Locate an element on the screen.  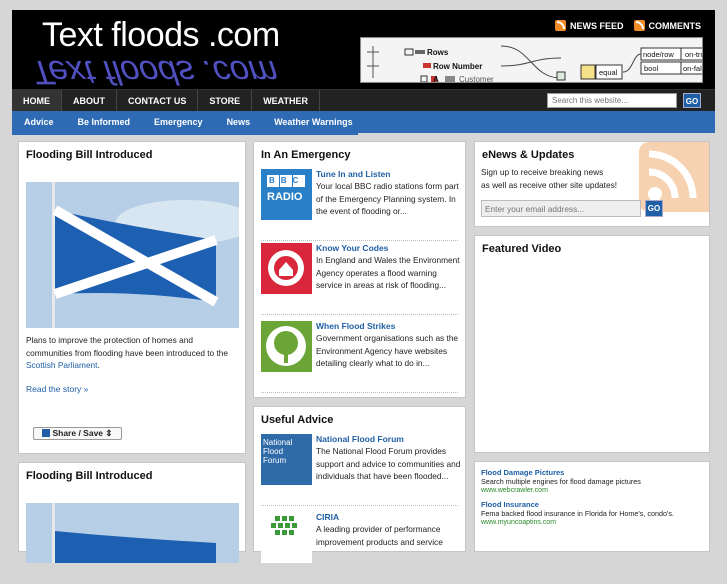
site-title: Text floods .com is located at coordinates (161, 35).